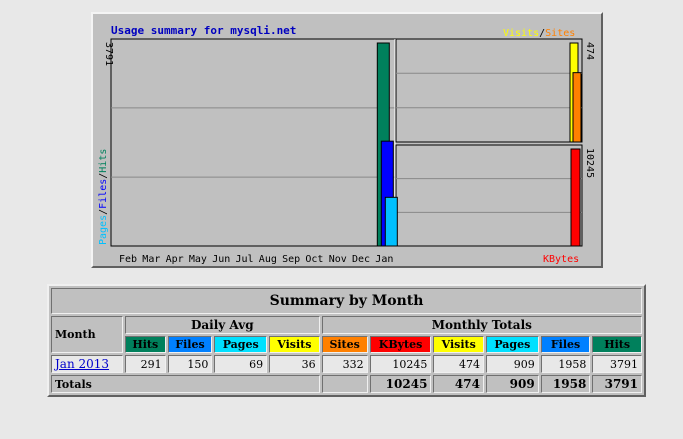 This screenshot has height=439, width=683. What do you see at coordinates (241, 364) in the screenshot?
I see `value-cell: 69` at bounding box center [241, 364].